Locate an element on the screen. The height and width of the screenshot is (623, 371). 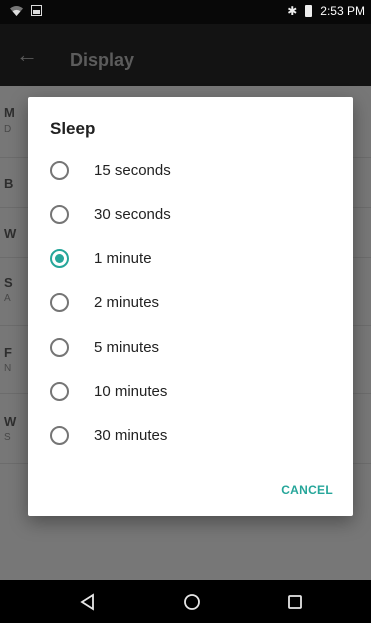
status-bar: ✱ 2:53 PM is located at coordinates (185, 12).